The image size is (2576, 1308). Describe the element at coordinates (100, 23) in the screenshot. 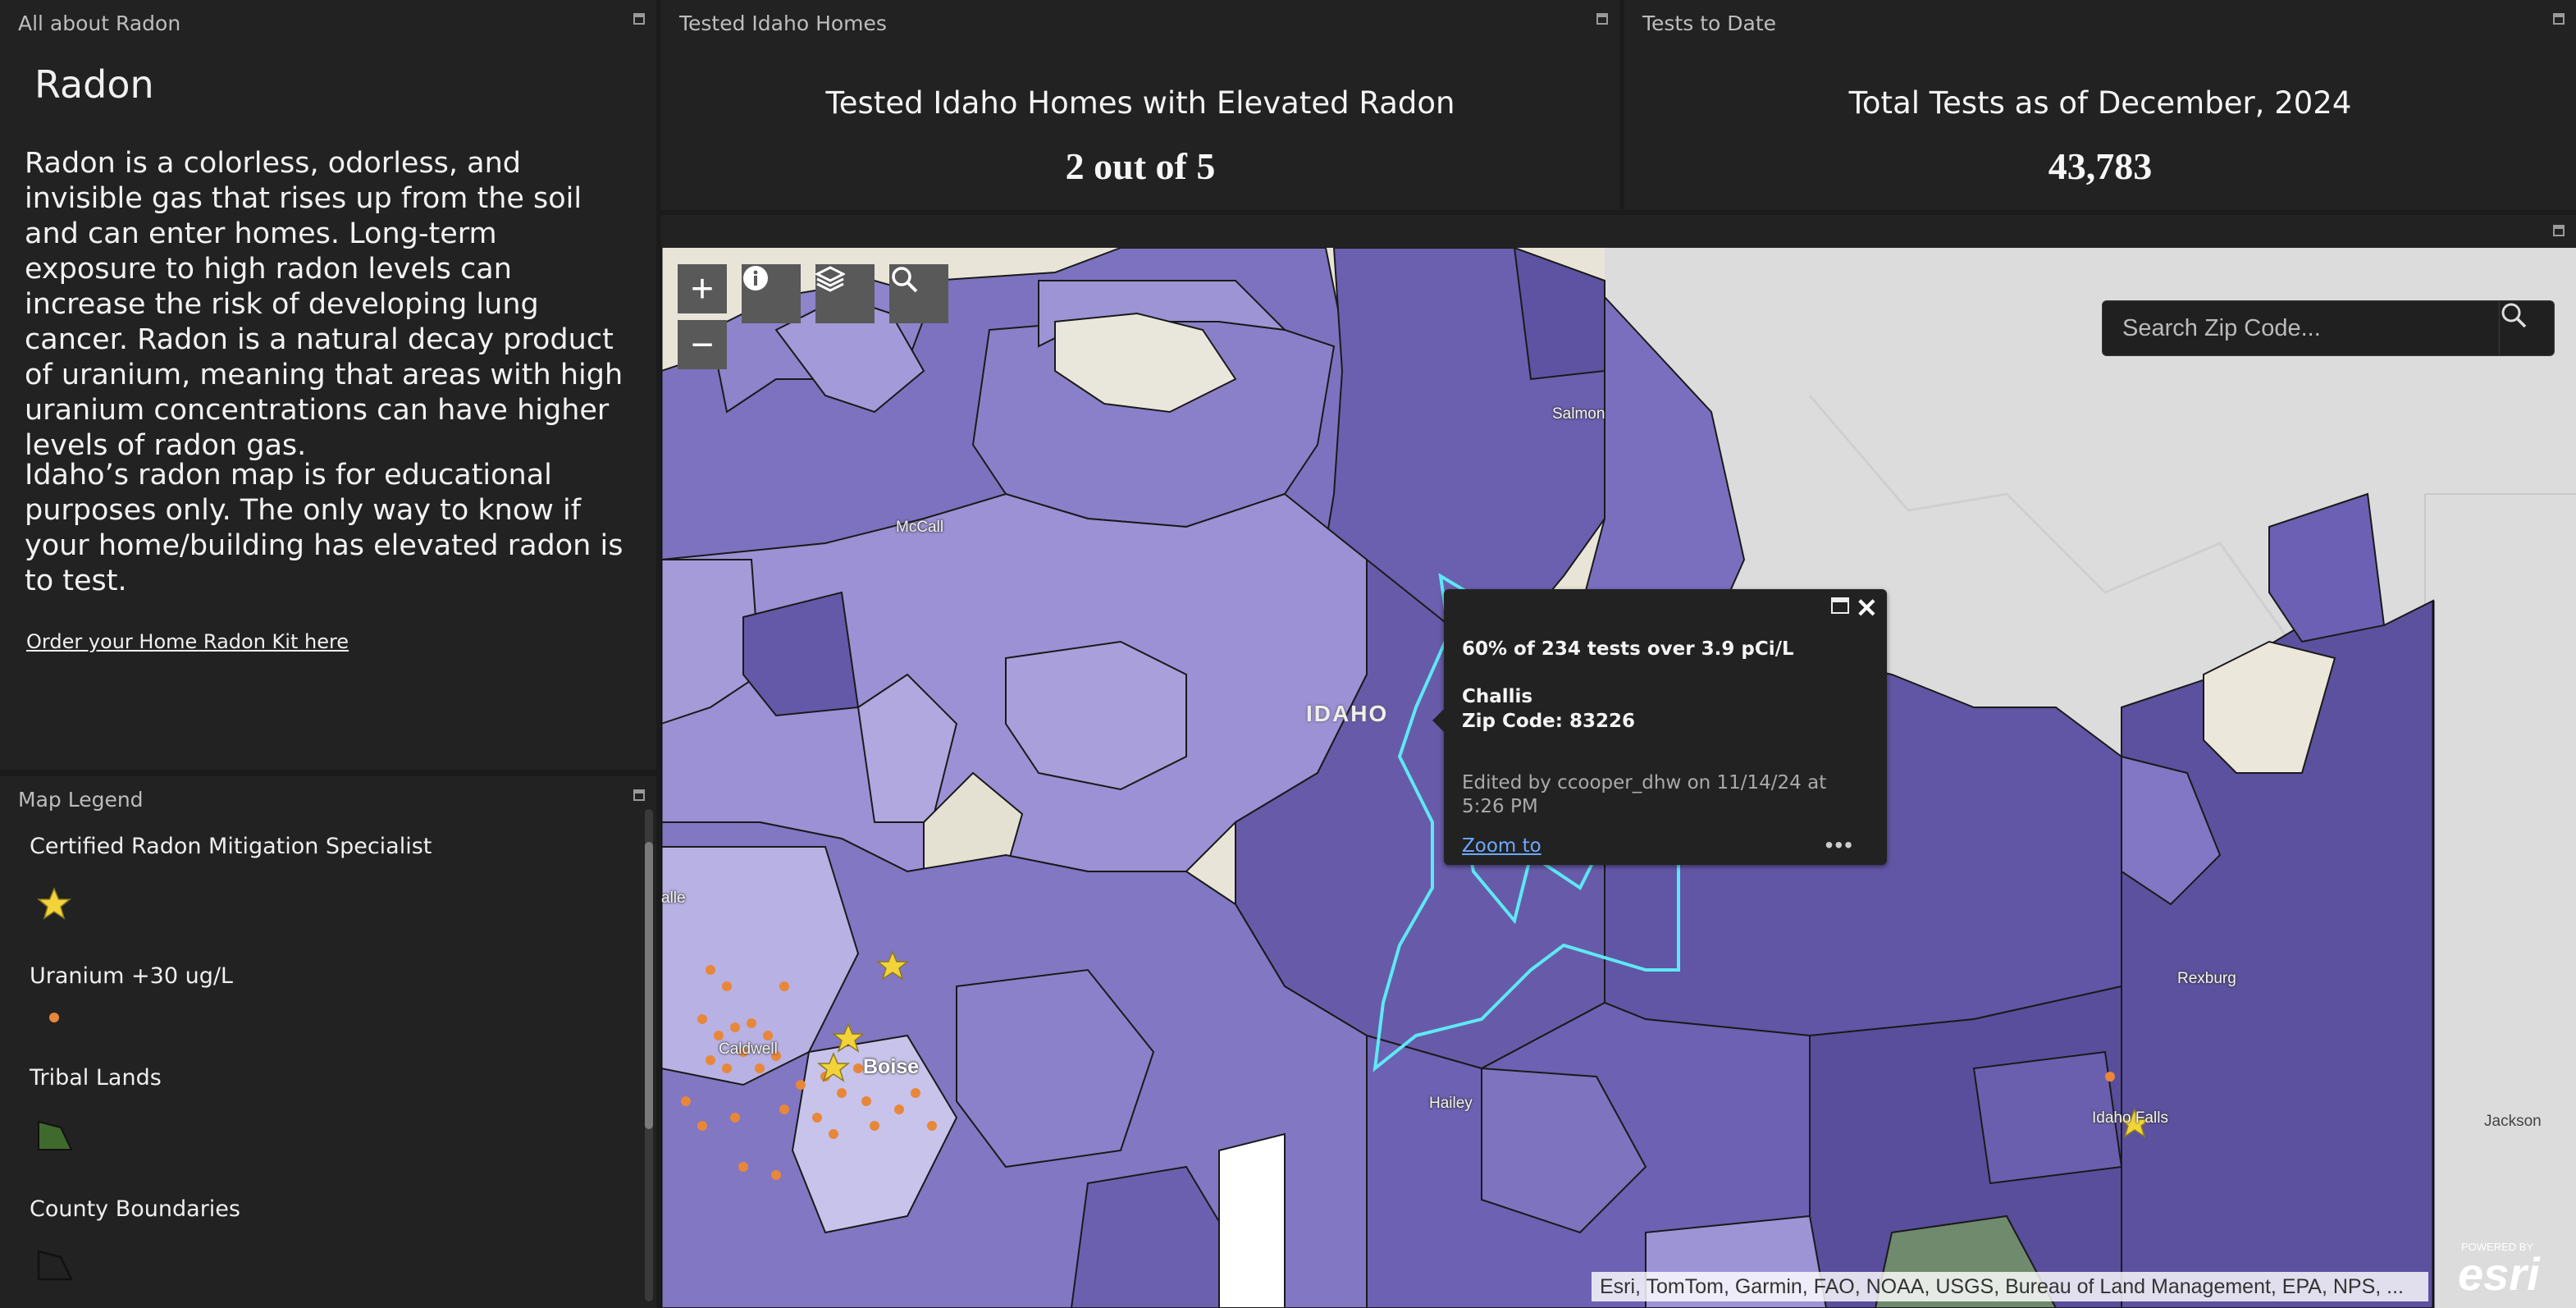

I see `about-panel-title: All about Radon` at that location.